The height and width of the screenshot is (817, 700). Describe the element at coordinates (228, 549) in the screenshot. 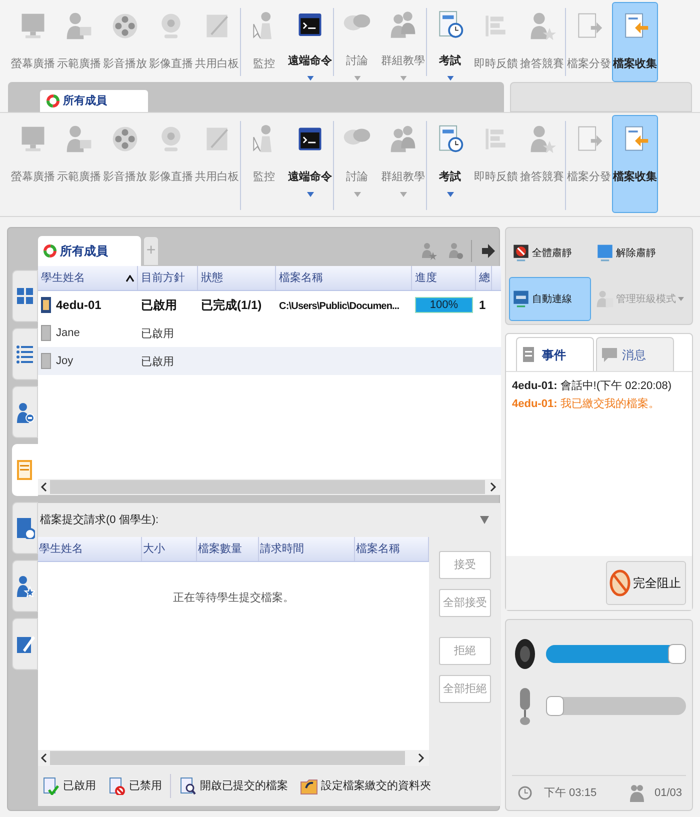

I see `column-header: 檔案數量` at that location.